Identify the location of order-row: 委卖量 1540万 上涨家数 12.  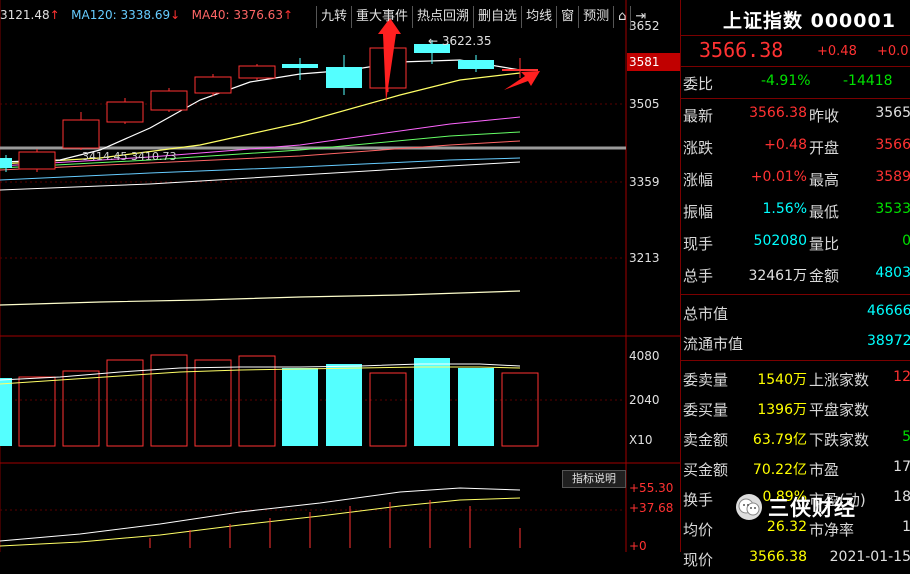
(795, 379).